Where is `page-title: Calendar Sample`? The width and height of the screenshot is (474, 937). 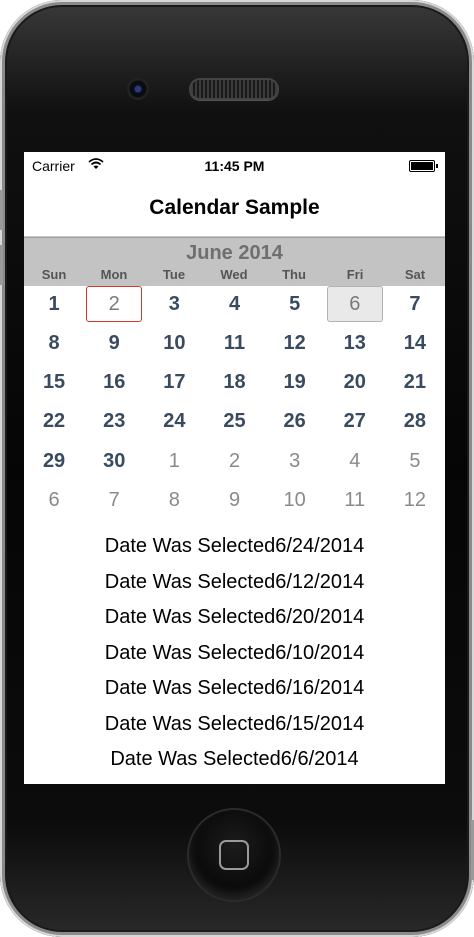 page-title: Calendar Sample is located at coordinates (234, 207).